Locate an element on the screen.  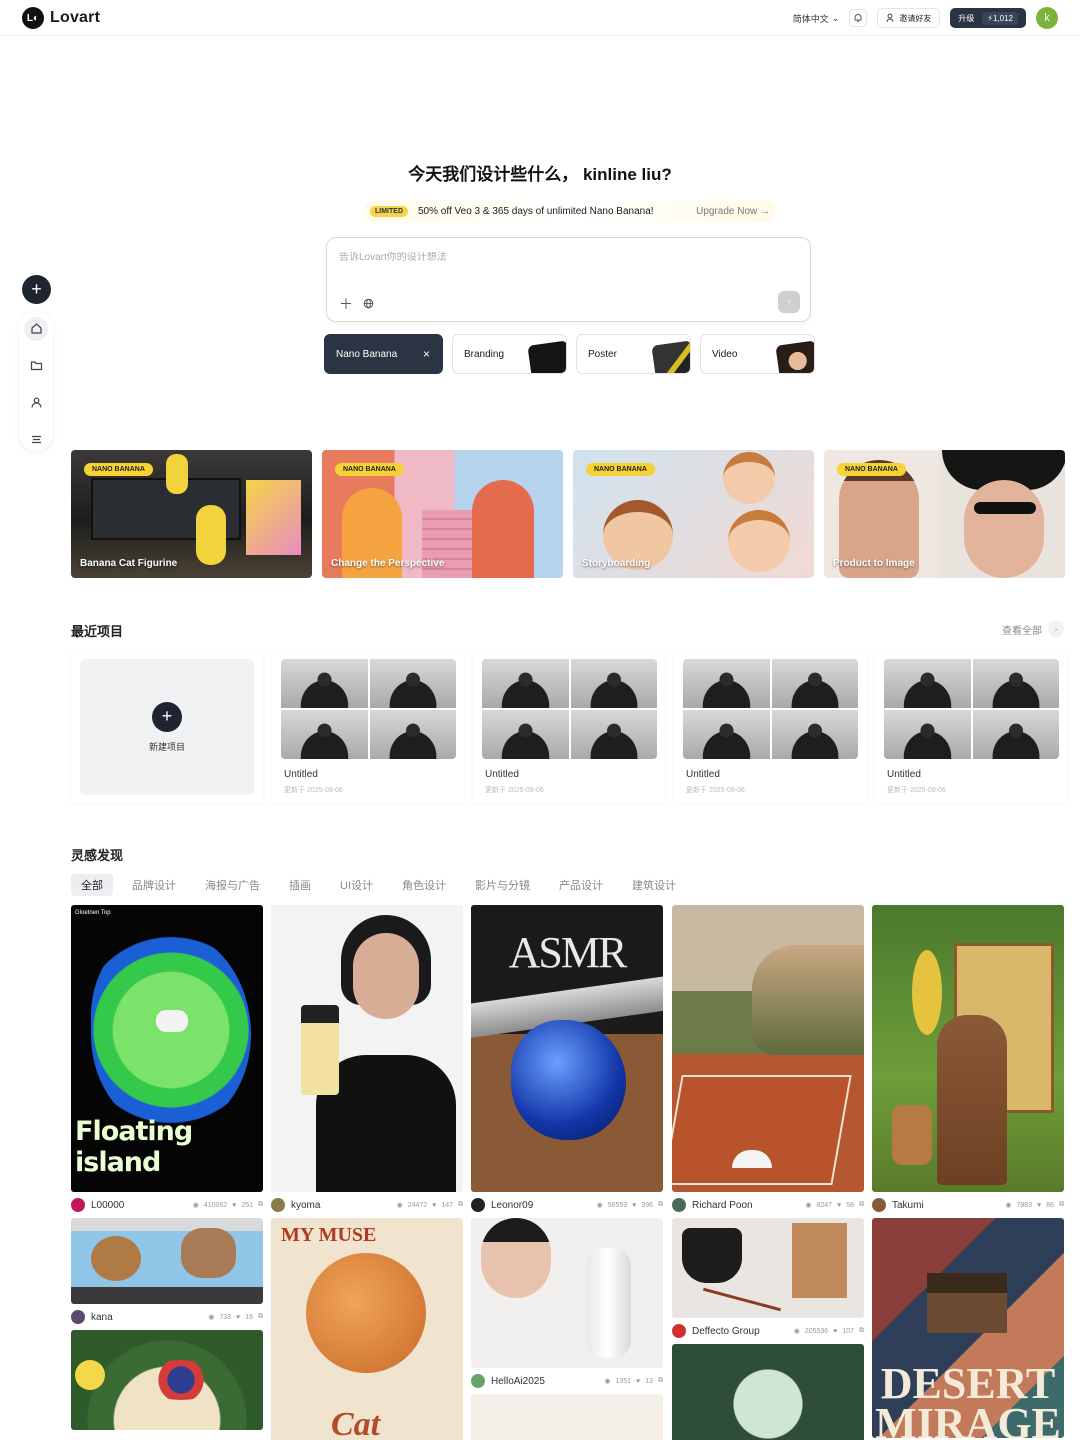
upgrade-button: 升级 ⚡1,012 is located at coordinates (988, 18).